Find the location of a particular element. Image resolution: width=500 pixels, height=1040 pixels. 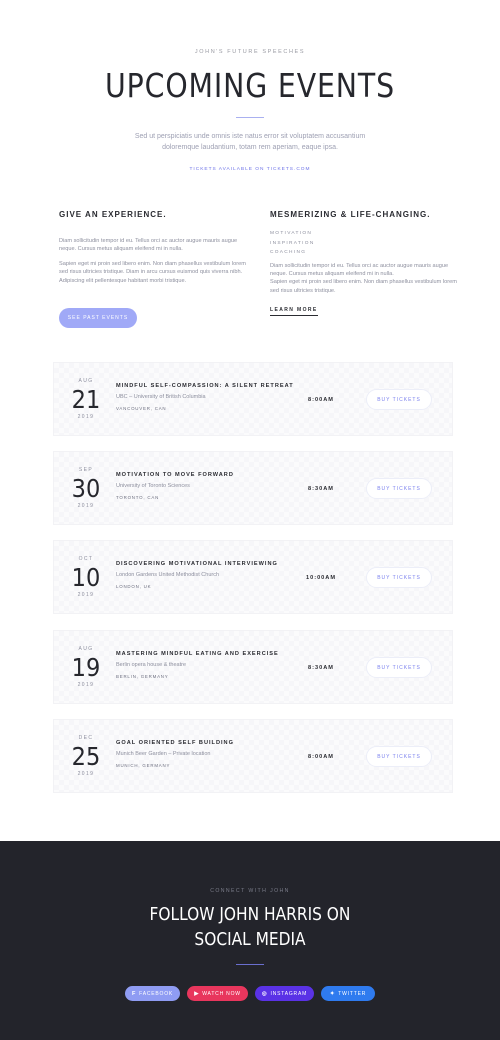

see-past-events-button: SEE PAST EVENTS is located at coordinates (98, 318).